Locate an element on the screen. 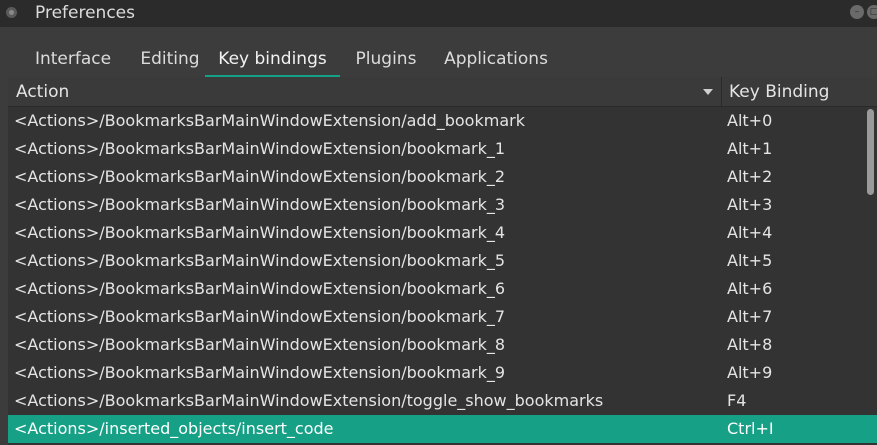 This screenshot has height=445, width=877. key-binding-cell: Alt+5 is located at coordinates (749, 260).